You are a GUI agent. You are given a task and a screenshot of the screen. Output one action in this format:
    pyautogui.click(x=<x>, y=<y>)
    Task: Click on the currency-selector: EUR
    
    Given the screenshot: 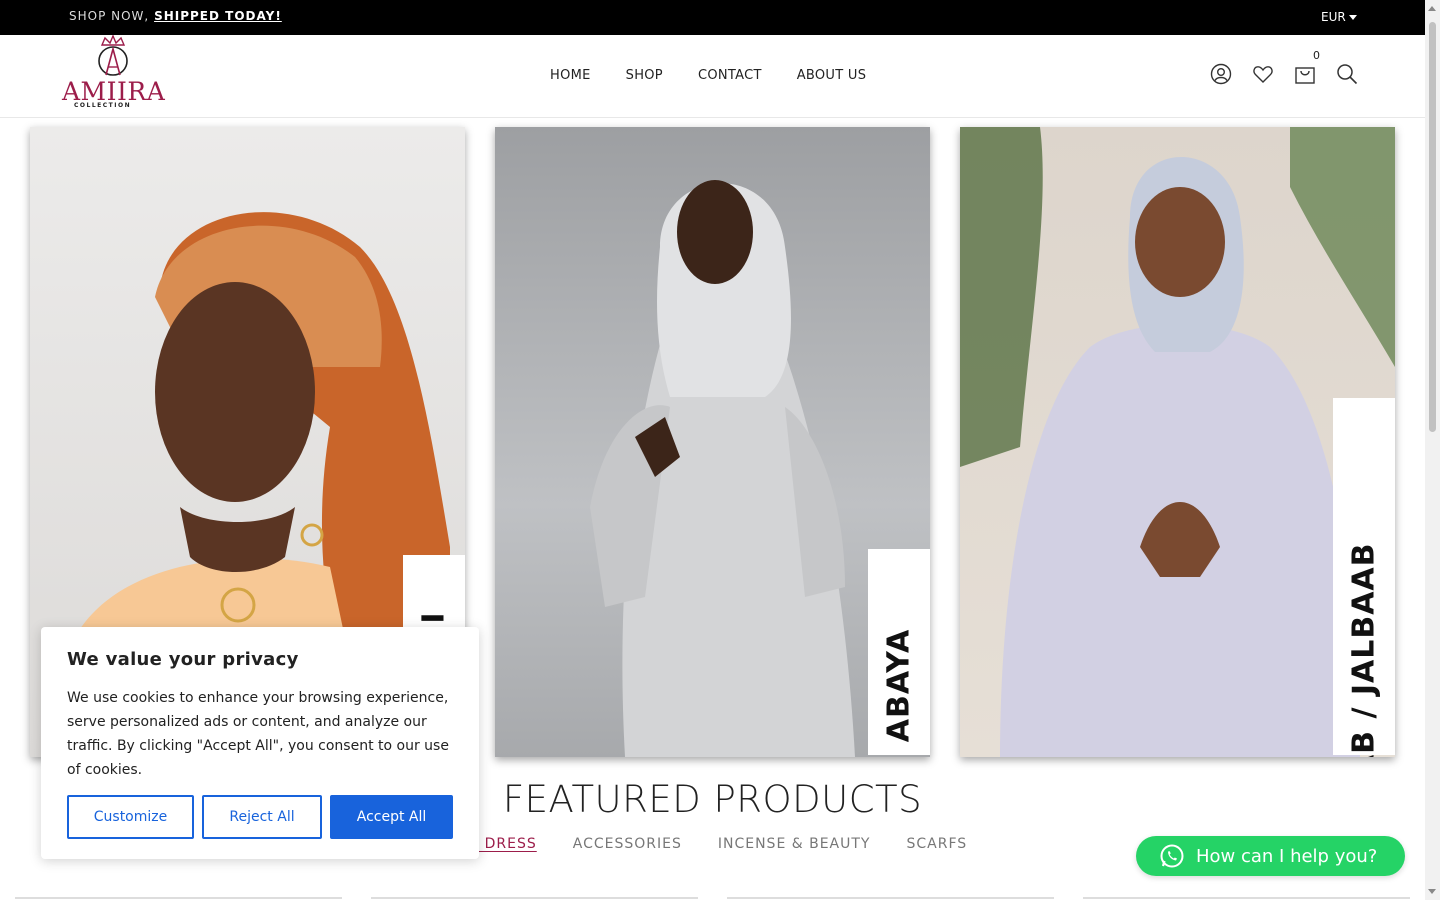 What is the action you would take?
    pyautogui.click(x=1339, y=17)
    